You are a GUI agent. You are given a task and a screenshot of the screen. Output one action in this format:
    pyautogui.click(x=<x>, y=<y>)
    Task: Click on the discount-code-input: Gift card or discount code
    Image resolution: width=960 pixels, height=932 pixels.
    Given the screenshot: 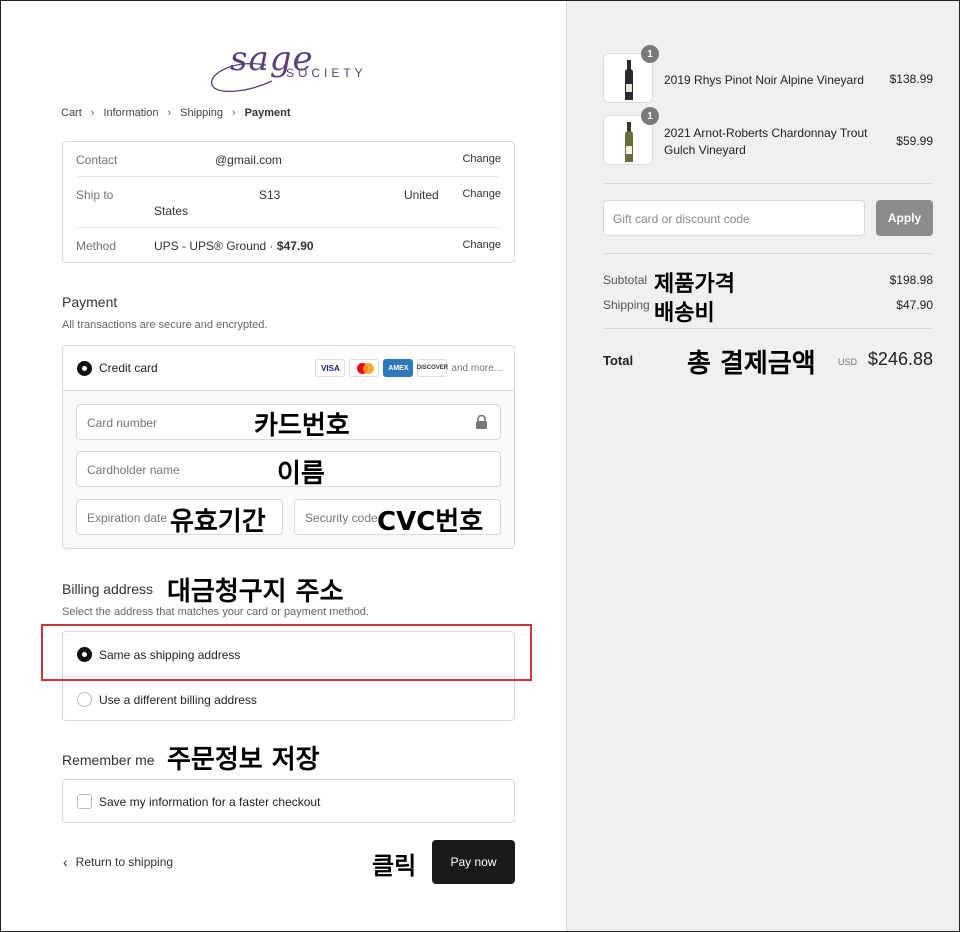 What is the action you would take?
    pyautogui.click(x=734, y=218)
    